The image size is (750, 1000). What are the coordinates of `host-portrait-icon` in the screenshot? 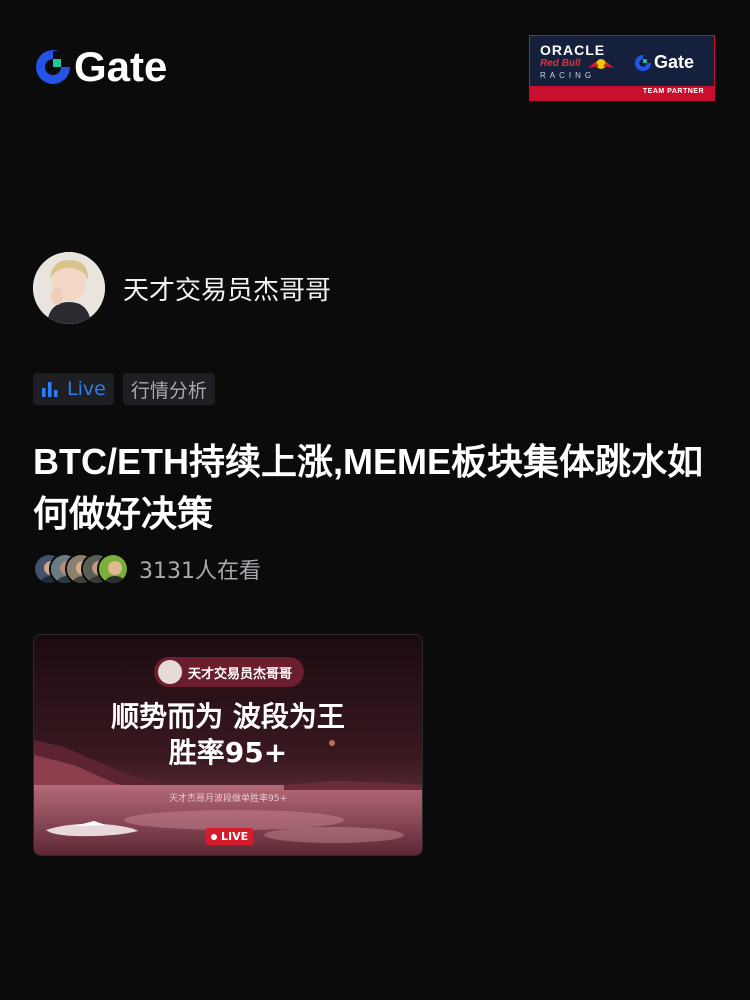 It's located at (69, 288).